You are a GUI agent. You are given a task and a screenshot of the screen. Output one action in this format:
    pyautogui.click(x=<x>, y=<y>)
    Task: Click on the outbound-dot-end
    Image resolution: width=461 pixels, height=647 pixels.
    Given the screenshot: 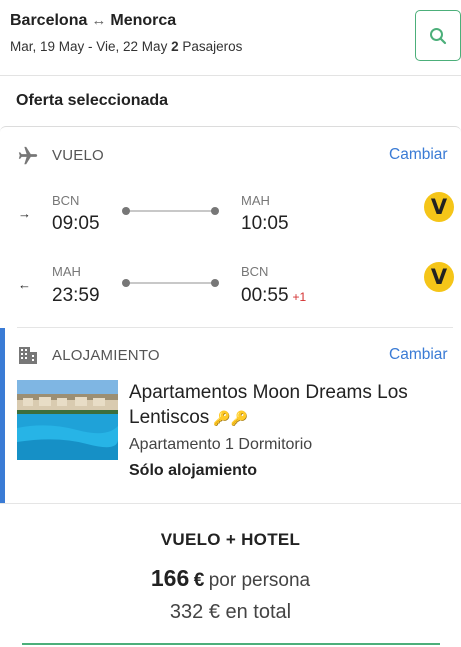 What is the action you would take?
    pyautogui.click(x=215, y=211)
    